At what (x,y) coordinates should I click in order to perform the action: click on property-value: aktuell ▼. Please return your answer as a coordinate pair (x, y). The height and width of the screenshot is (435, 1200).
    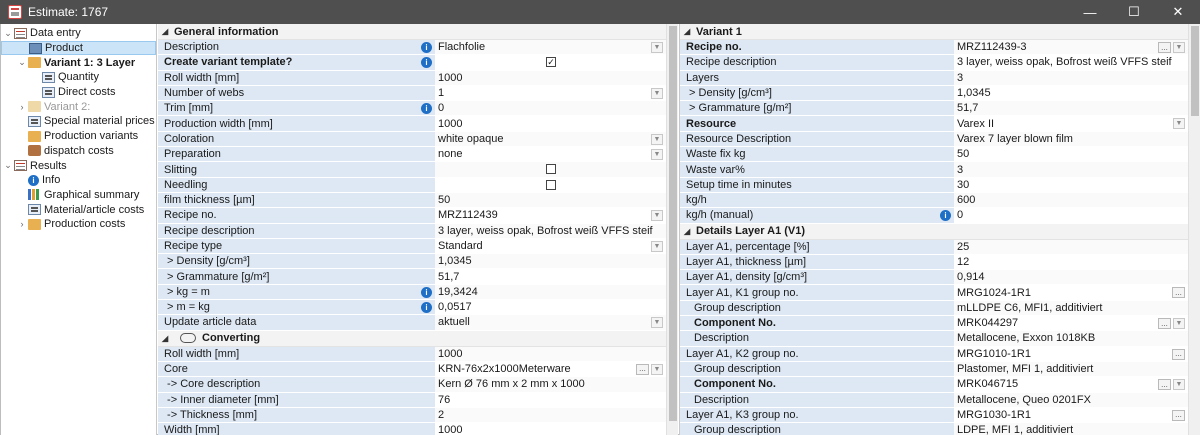
    Looking at the image, I should click on (550, 322).